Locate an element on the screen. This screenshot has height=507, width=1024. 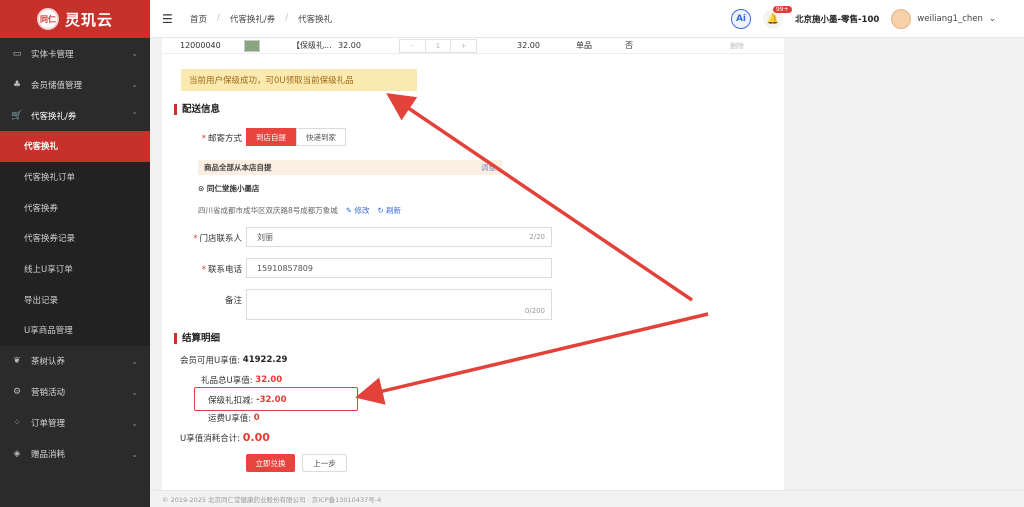
contact-label-text: 门店联系人 is located at coordinates (220, 239).